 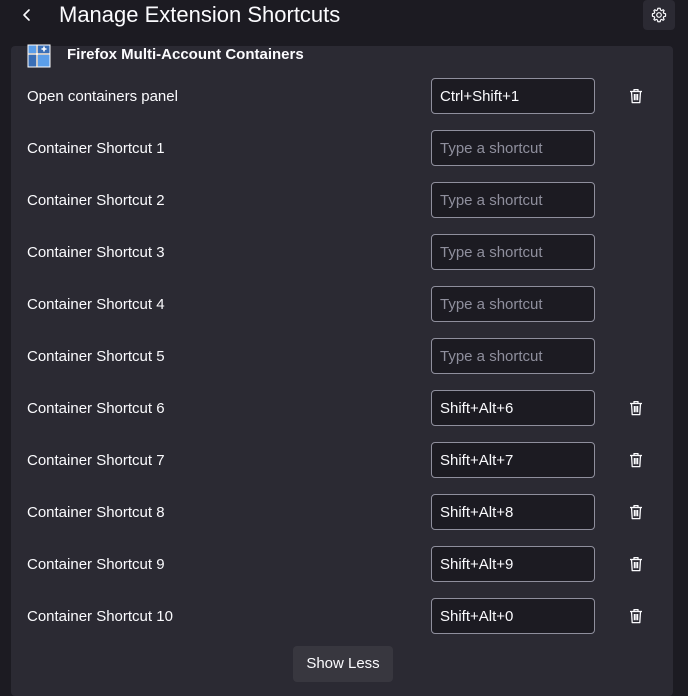 I want to click on shortcut-label: Container Shortcut 9, so click(x=96, y=564).